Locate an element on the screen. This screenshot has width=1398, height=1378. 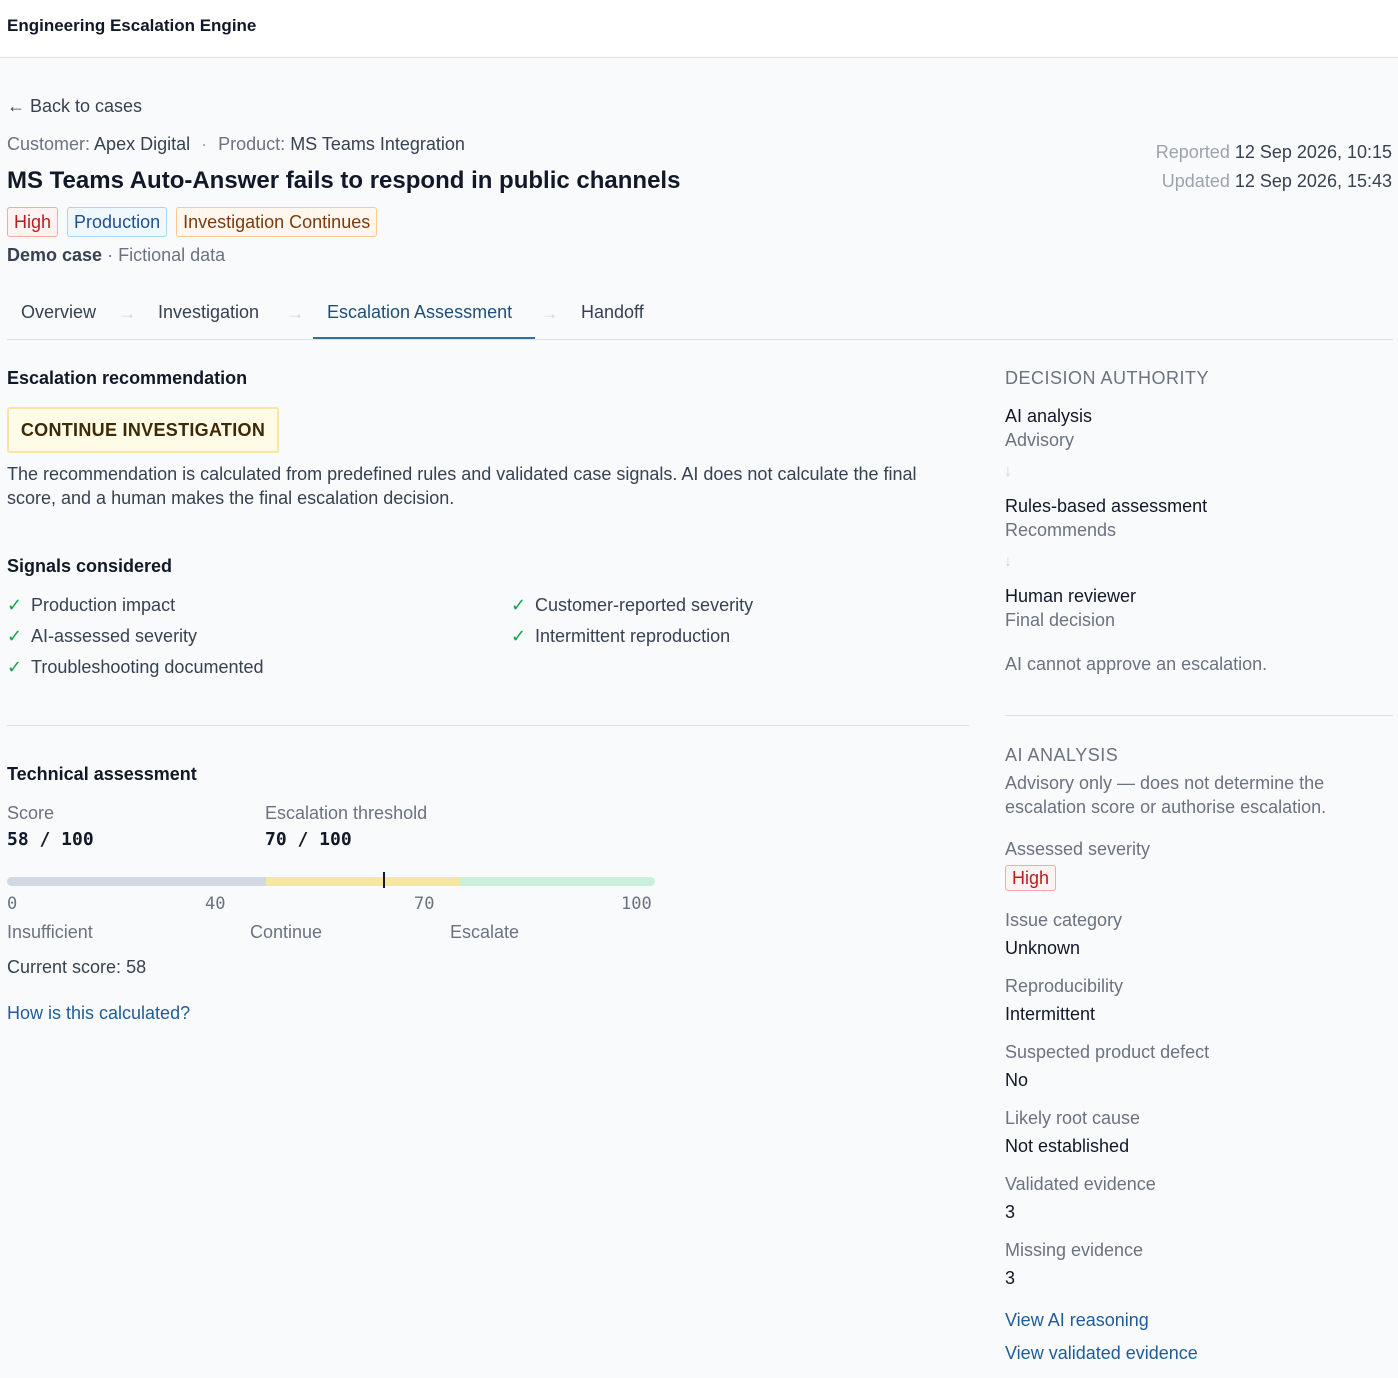
top-bar: Engineering Escalation Engine is located at coordinates (699, 29).